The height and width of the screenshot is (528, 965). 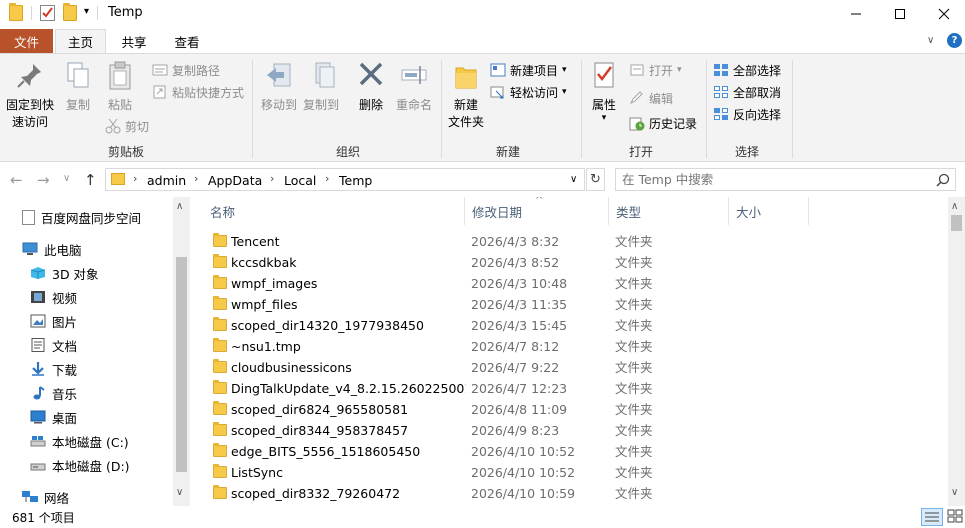 I want to click on qa-dropdown-icon: ▾, so click(x=86, y=11).